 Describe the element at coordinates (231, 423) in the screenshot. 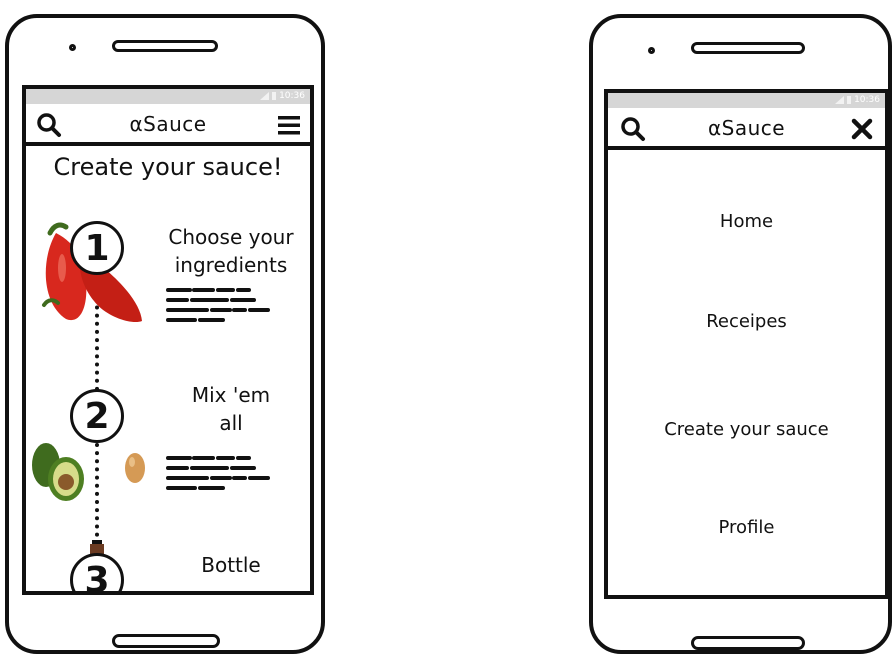

I see `step-title-line: all` at that location.